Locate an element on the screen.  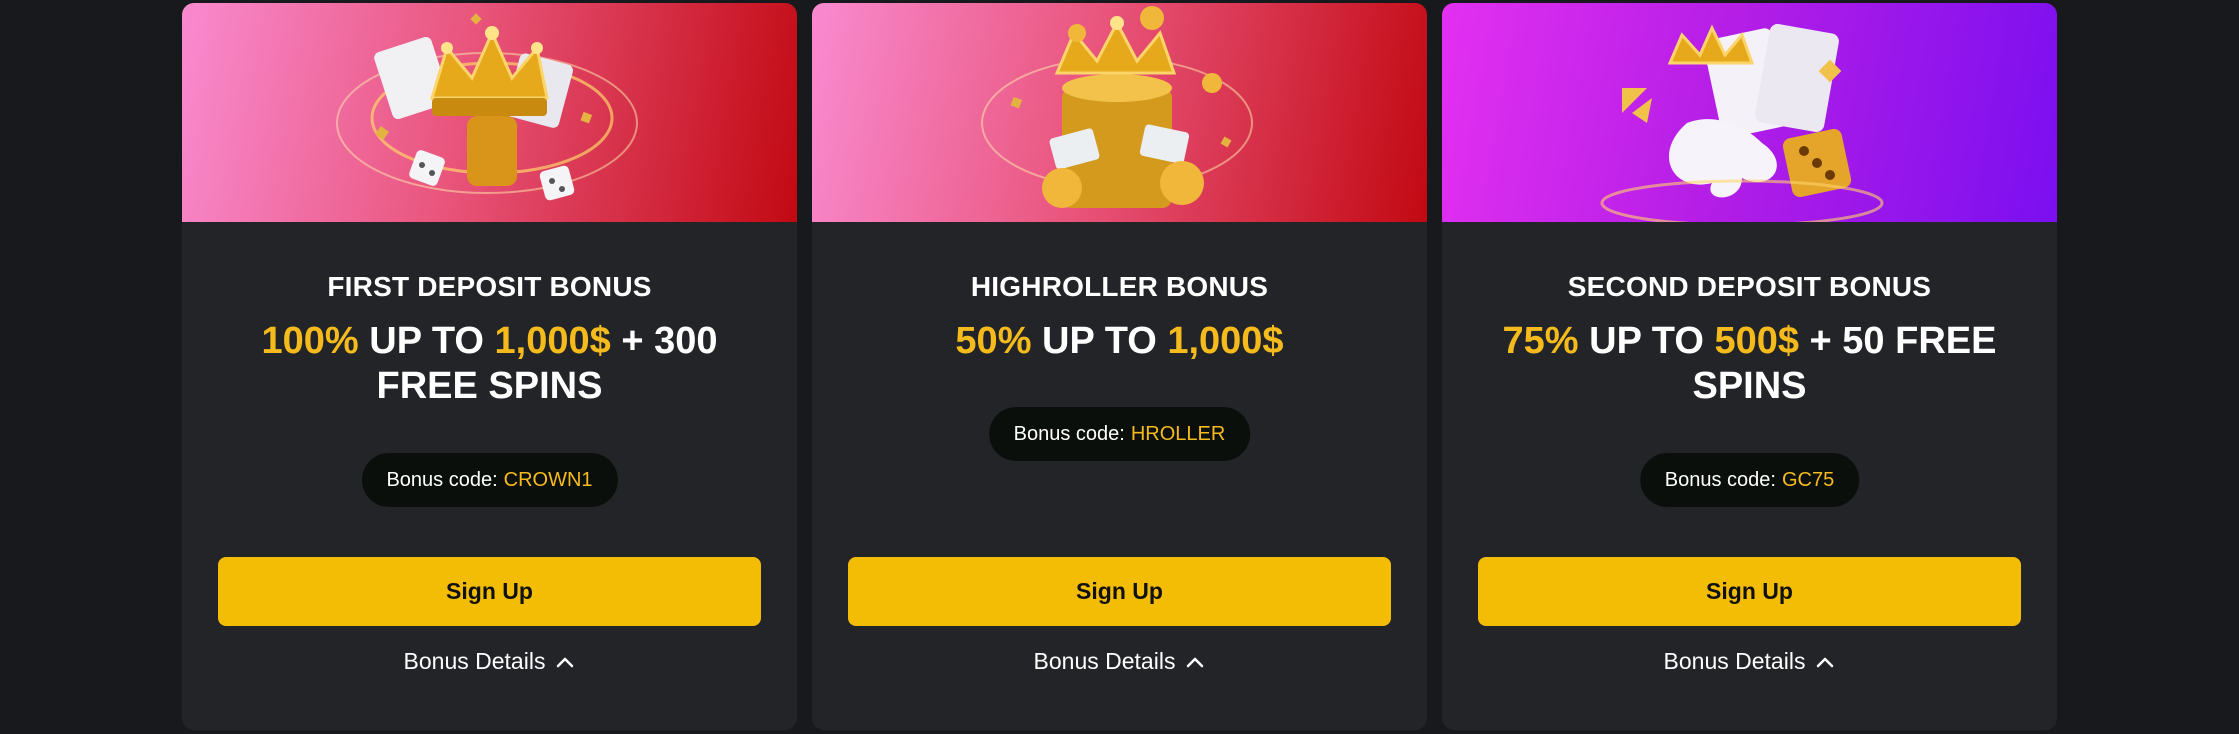
bonus-offer: 50% UP TO 1,000$ is located at coordinates (1119, 341).